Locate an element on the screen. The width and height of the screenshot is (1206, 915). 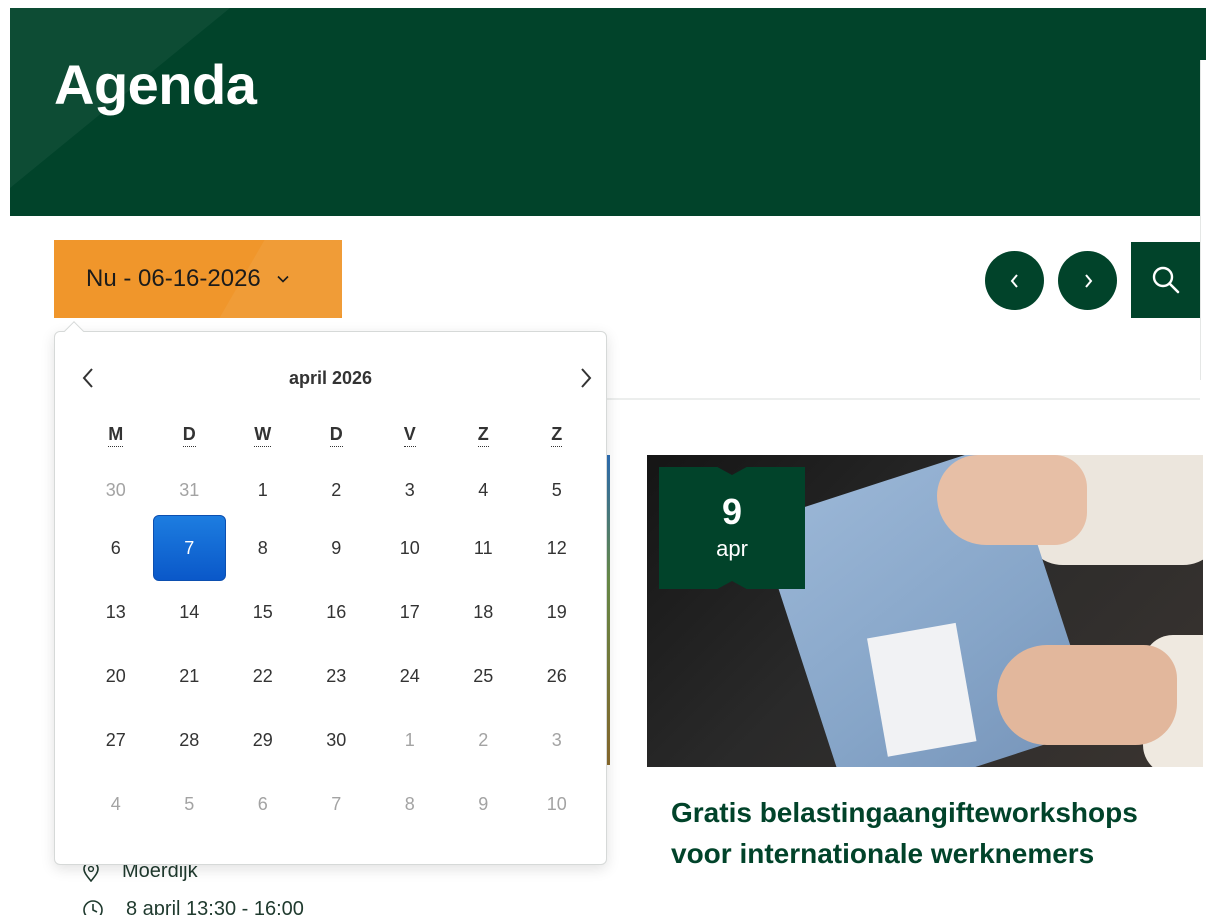
day-number: 11 is located at coordinates (483, 547).